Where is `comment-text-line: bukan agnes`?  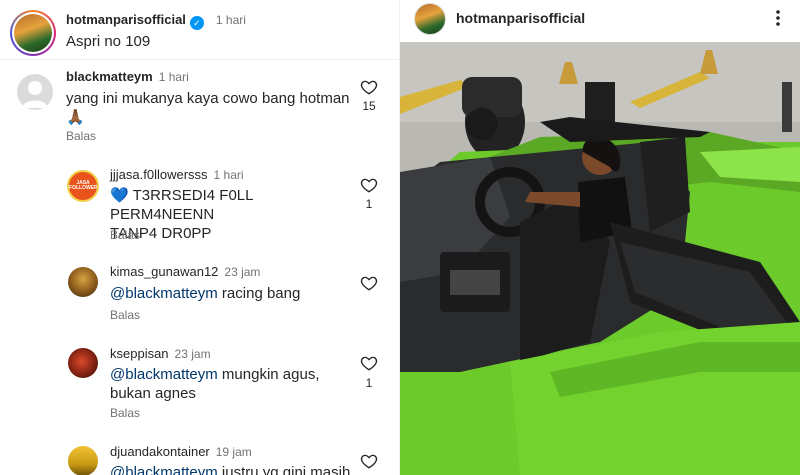
comment-text-line: bukan agnes is located at coordinates (153, 393).